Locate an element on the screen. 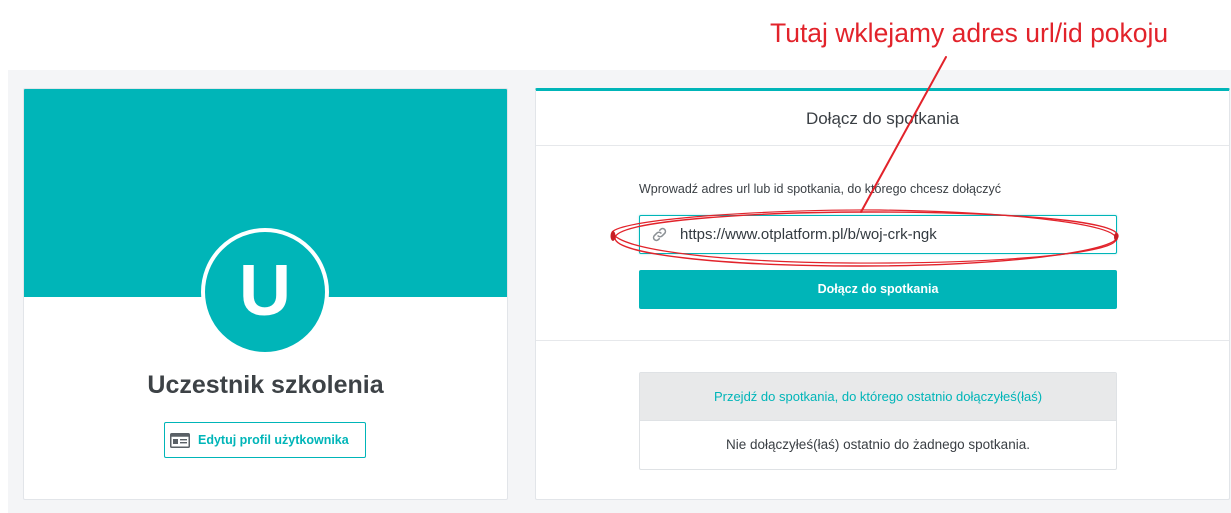  join-card-title: Dołącz do spotkania is located at coordinates (882, 118).